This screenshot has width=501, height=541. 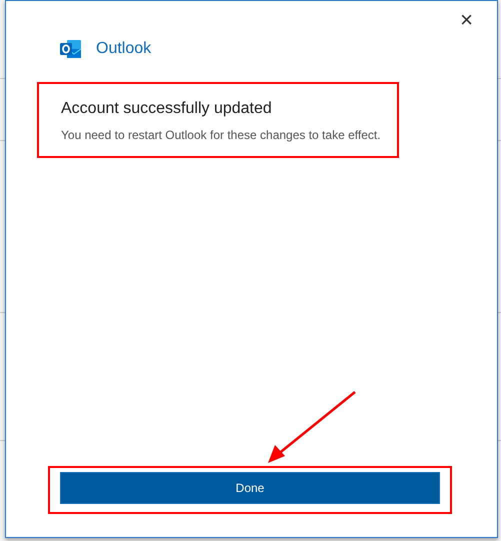 I want to click on app-logo-icon, so click(x=71, y=49).